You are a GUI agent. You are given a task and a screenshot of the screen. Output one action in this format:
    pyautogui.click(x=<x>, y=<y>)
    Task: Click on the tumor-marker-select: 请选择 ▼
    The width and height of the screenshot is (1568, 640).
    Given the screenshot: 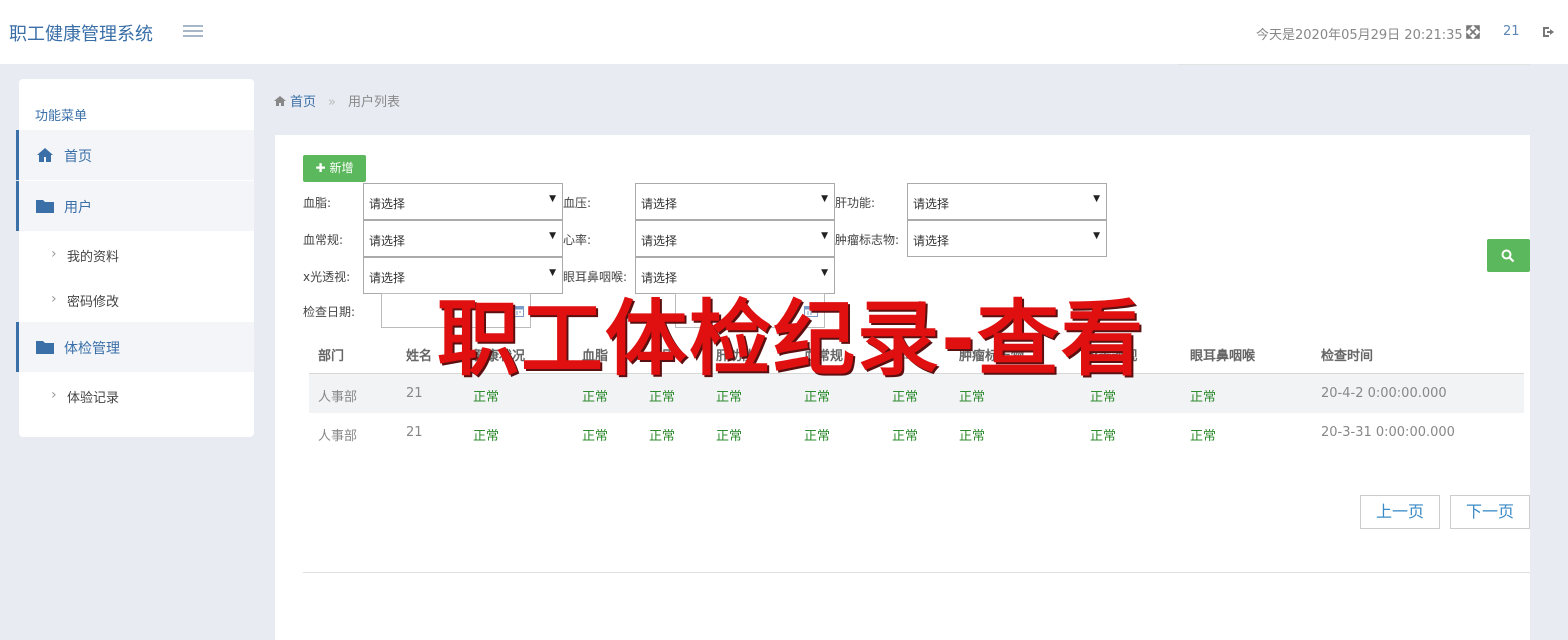 What is the action you would take?
    pyautogui.click(x=1007, y=238)
    